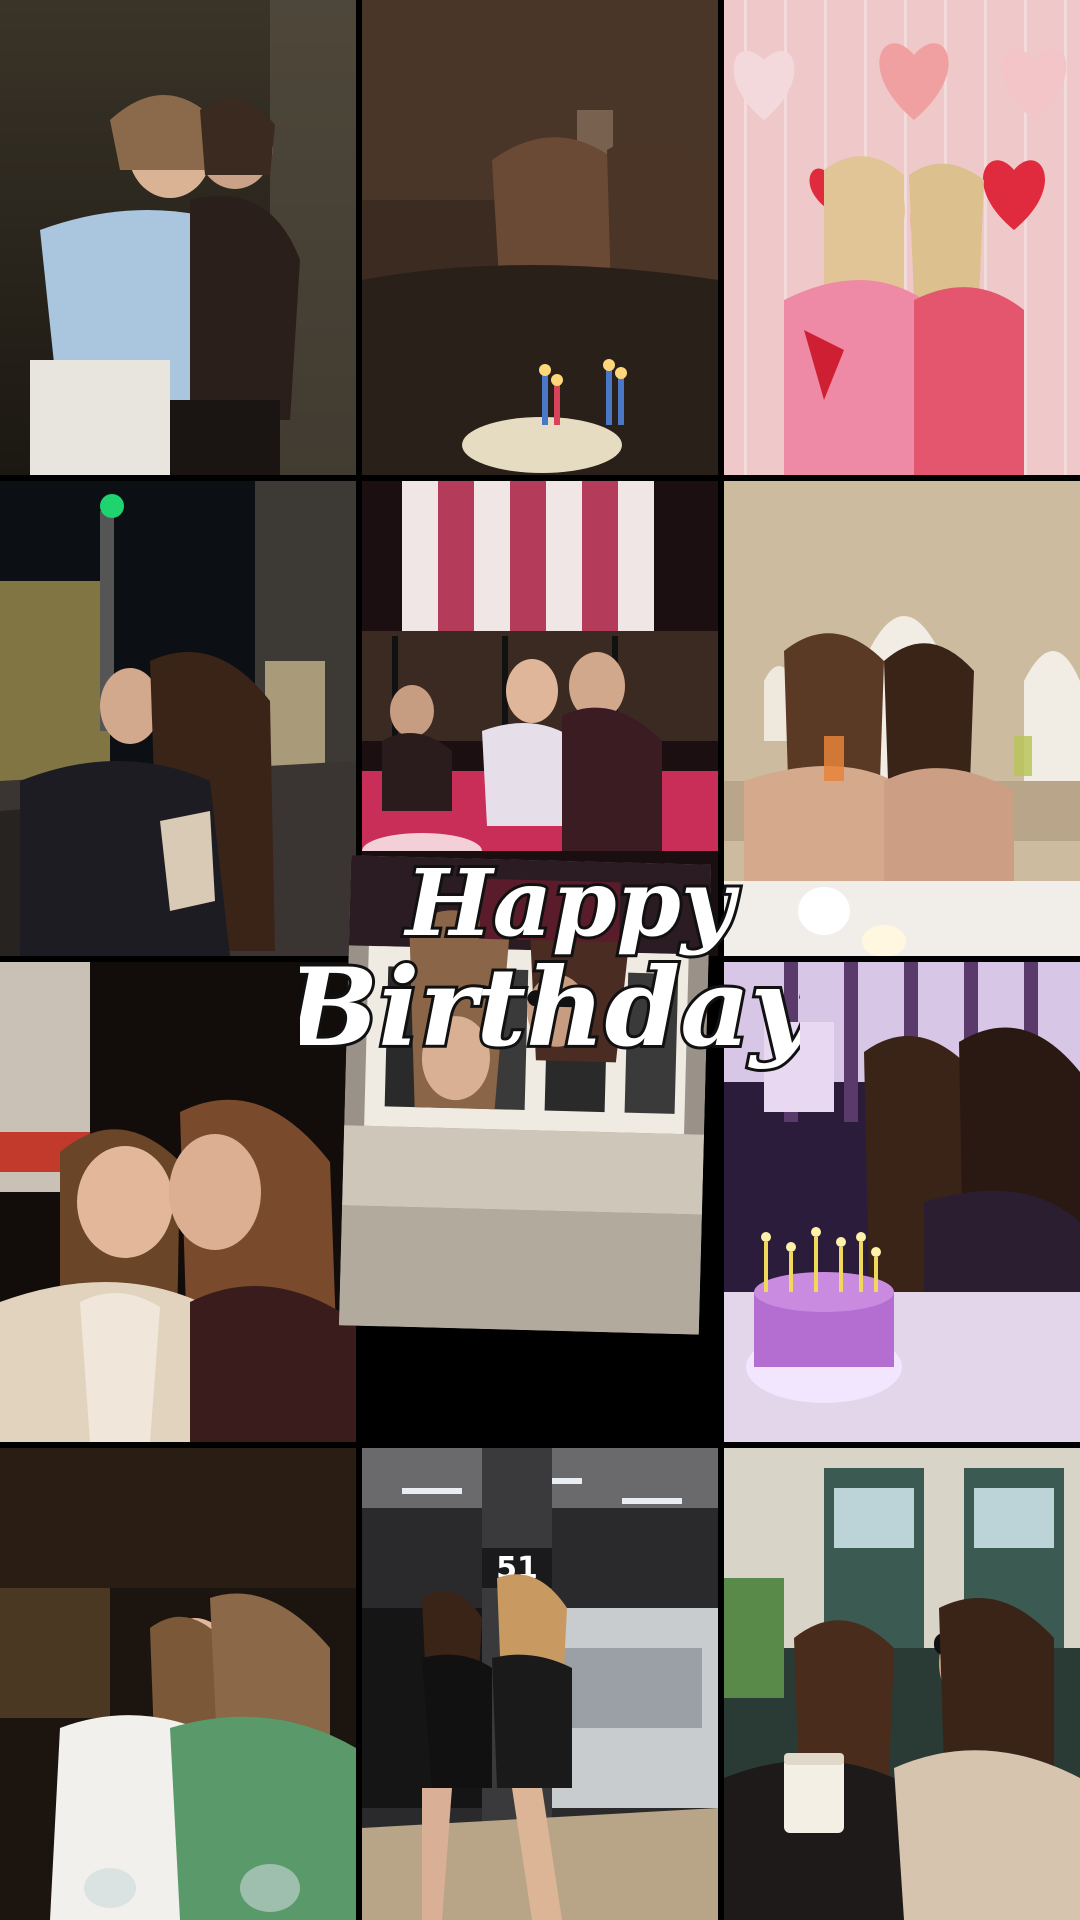  I want to click on title-line-happy: Happy, so click(571, 903).